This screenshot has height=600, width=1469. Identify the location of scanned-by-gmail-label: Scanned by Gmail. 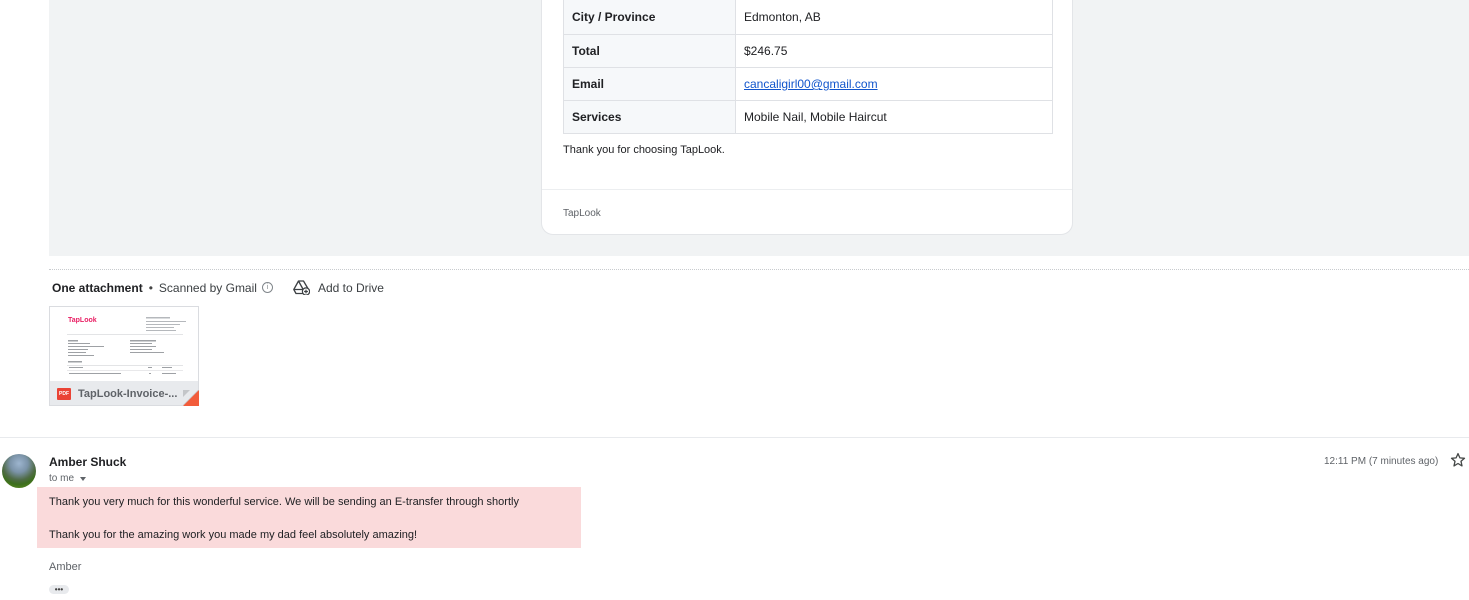
(207, 287).